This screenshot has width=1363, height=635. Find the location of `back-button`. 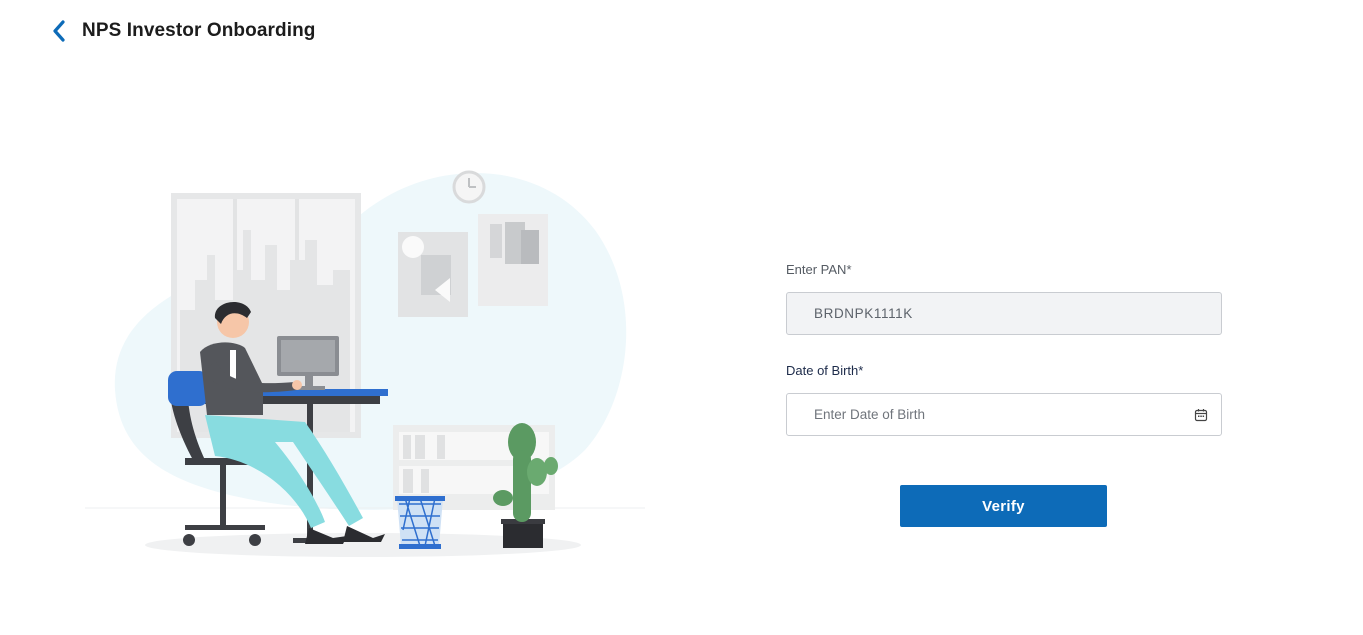

back-button is located at coordinates (59, 31).